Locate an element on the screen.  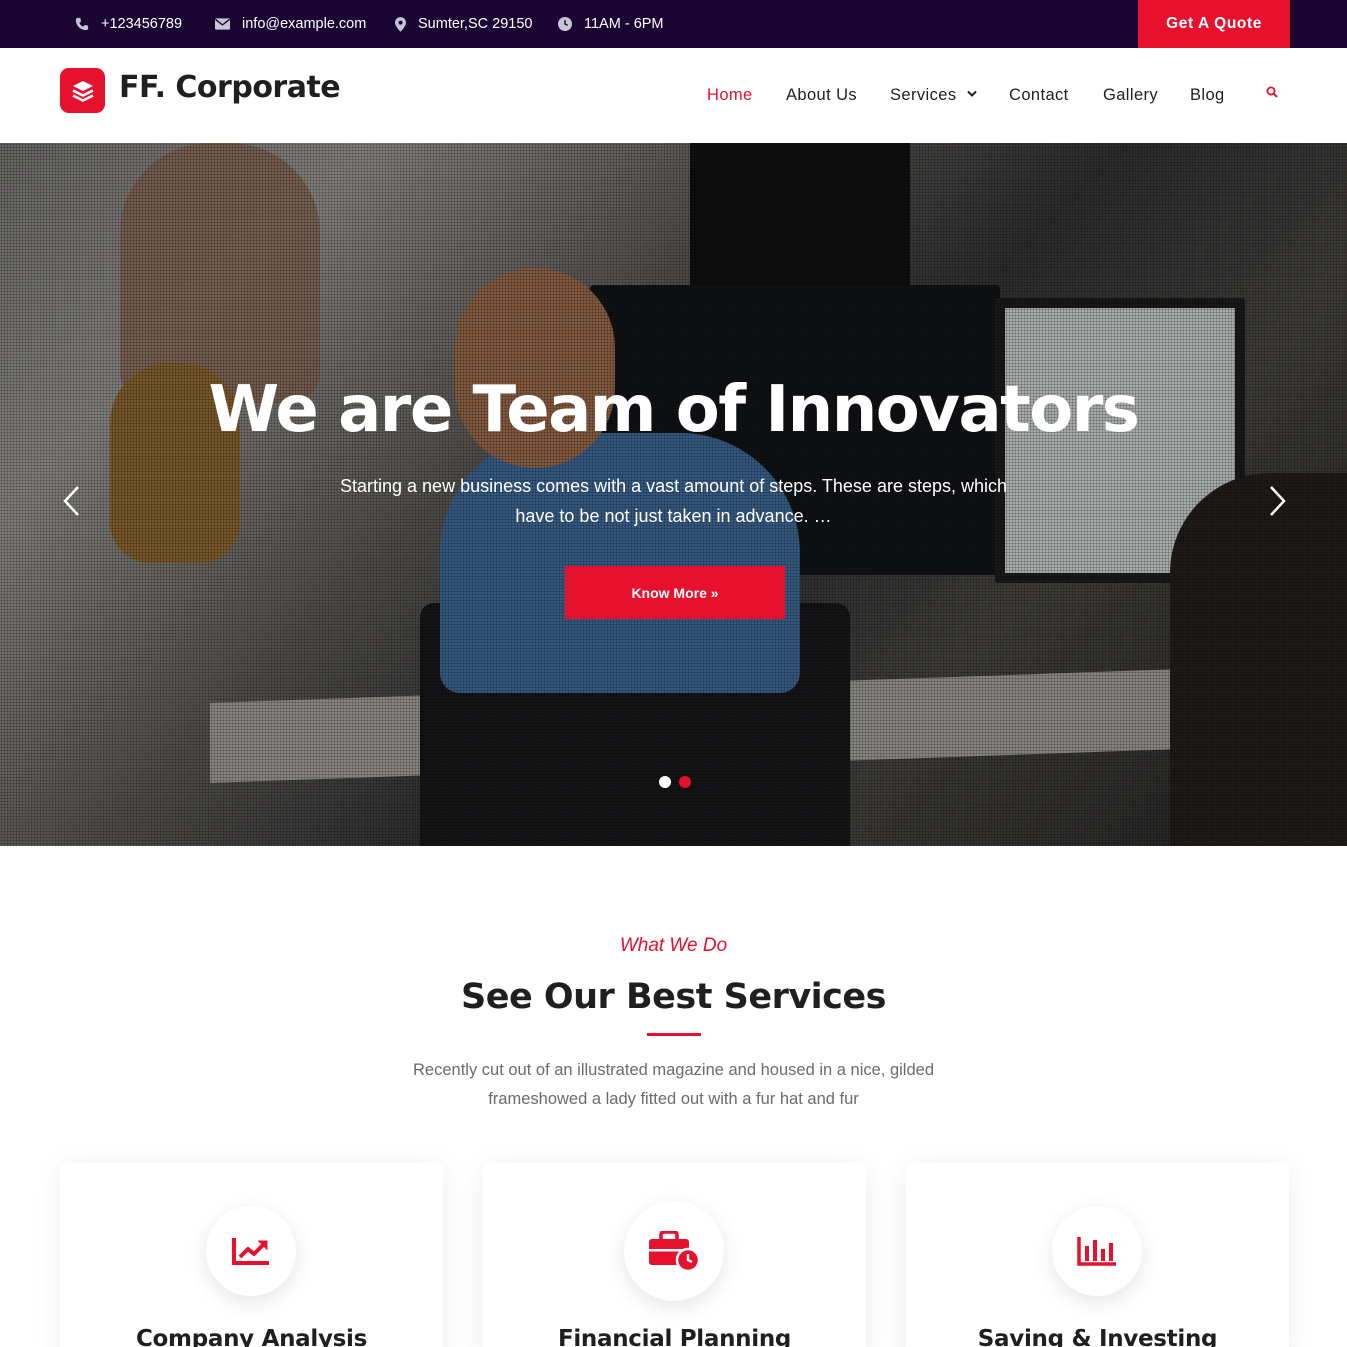
section-title: See Our Best Services is located at coordinates (673, 997).